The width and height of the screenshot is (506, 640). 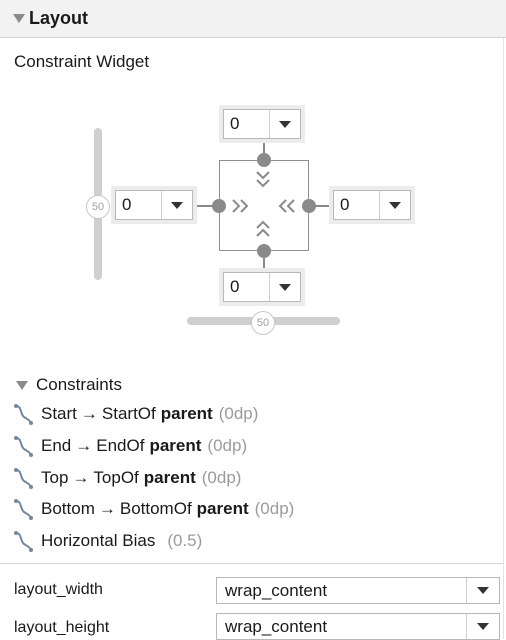 I want to click on constraint-side: End, so click(x=56, y=445).